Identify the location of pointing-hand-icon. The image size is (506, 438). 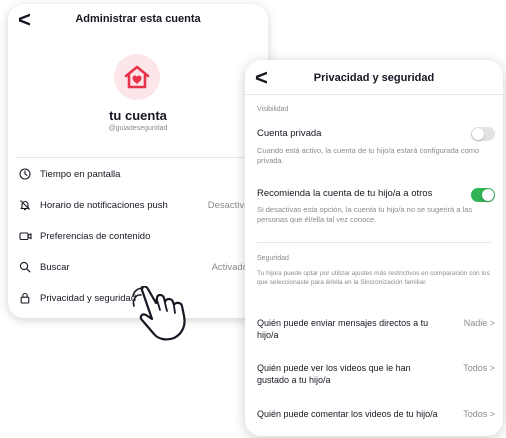
(159, 313).